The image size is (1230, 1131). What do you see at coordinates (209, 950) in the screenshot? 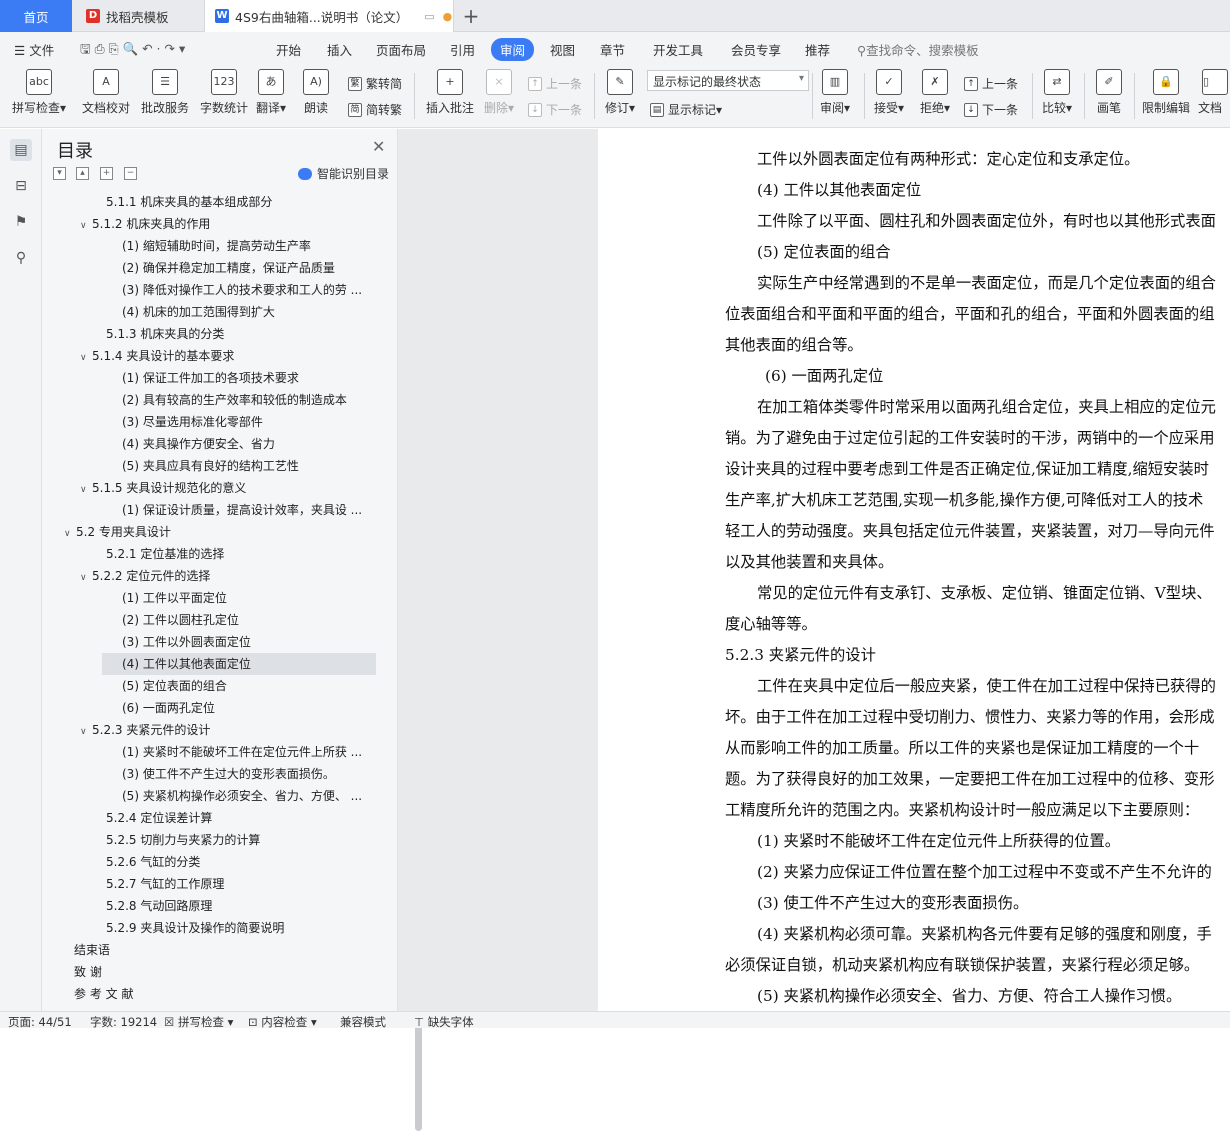
I see `toc-item: 结束语` at bounding box center [209, 950].